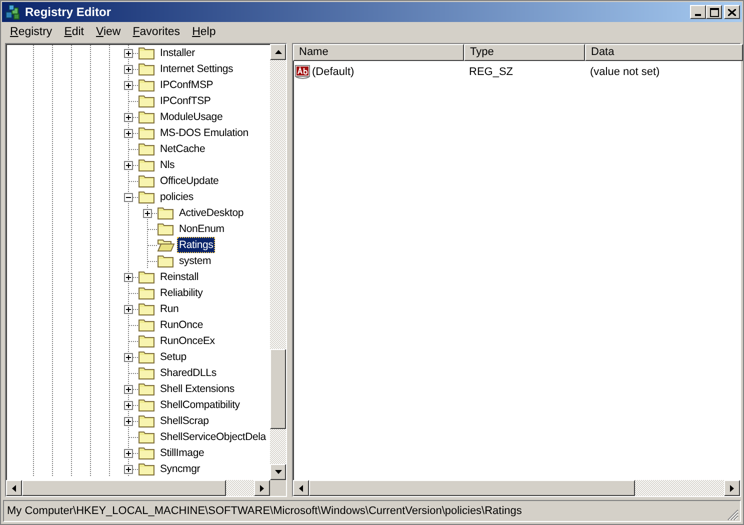  I want to click on tree-item: SharedDLLs, so click(188, 373).